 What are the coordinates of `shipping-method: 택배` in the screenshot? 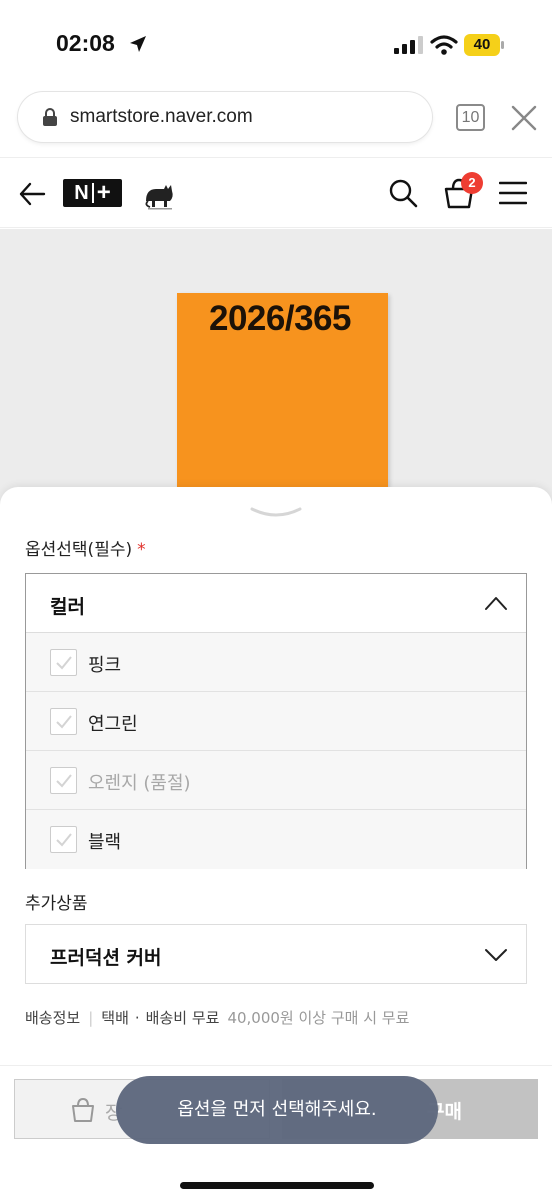 It's located at (115, 1018).